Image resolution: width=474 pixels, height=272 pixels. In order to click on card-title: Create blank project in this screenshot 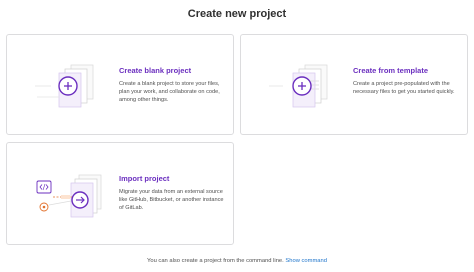, I will do `click(155, 70)`.